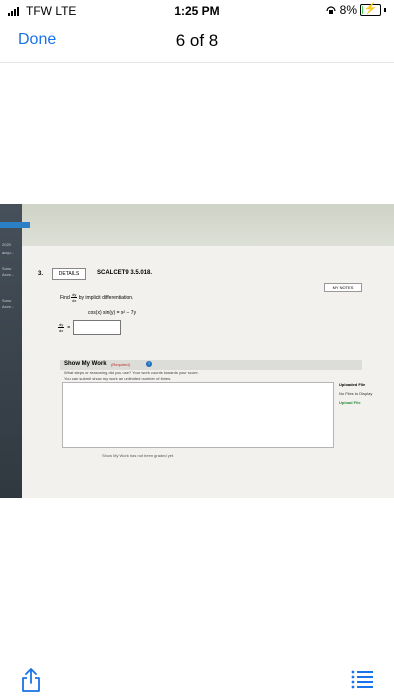 The width and height of the screenshot is (394, 700). What do you see at coordinates (69, 274) in the screenshot?
I see `details-button: DETAILS` at bounding box center [69, 274].